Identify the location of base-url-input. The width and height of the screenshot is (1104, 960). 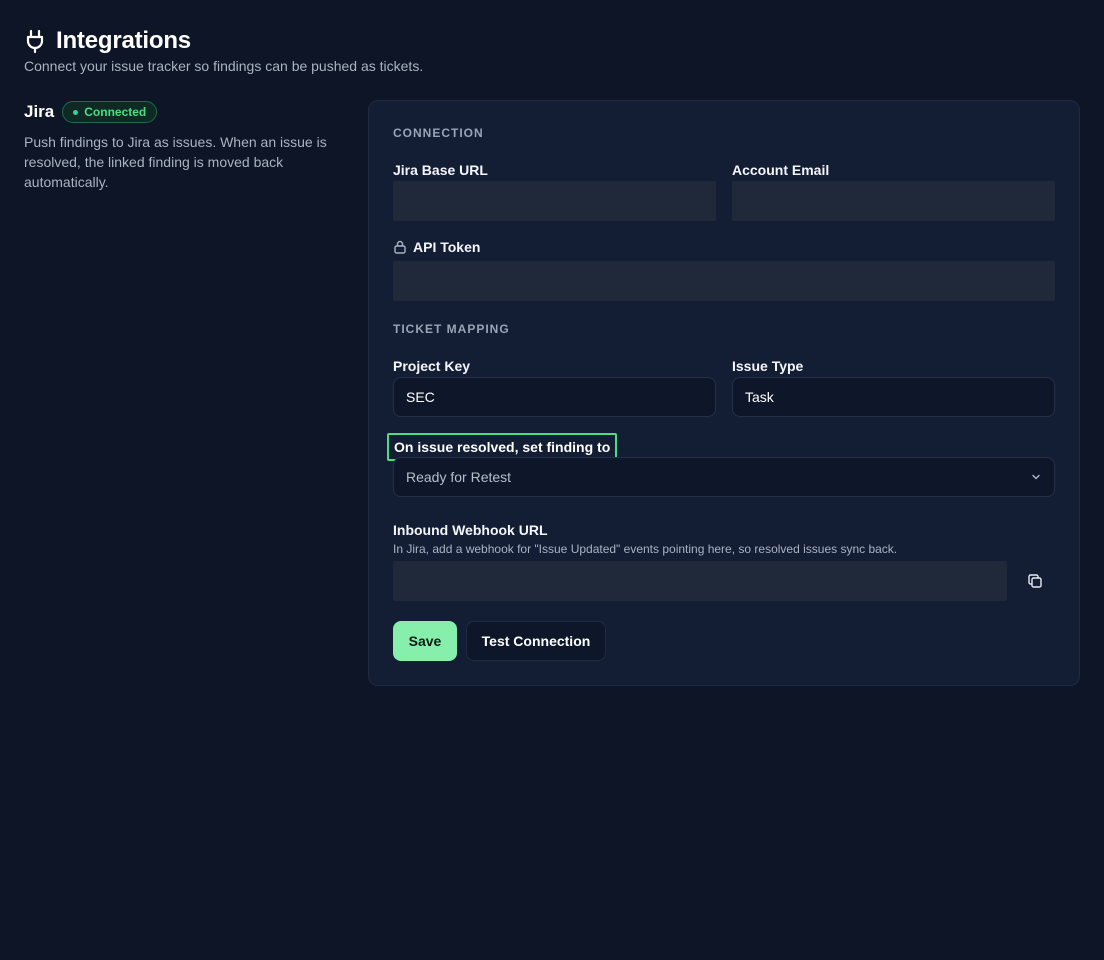
(554, 201).